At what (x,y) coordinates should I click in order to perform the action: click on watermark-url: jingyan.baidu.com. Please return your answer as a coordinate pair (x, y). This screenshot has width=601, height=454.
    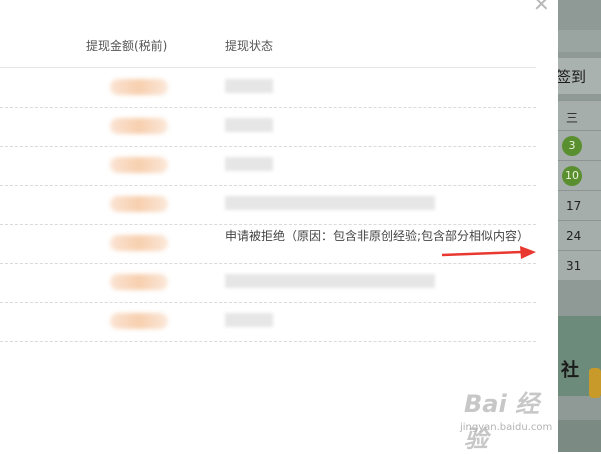
    Looking at the image, I should click on (506, 427).